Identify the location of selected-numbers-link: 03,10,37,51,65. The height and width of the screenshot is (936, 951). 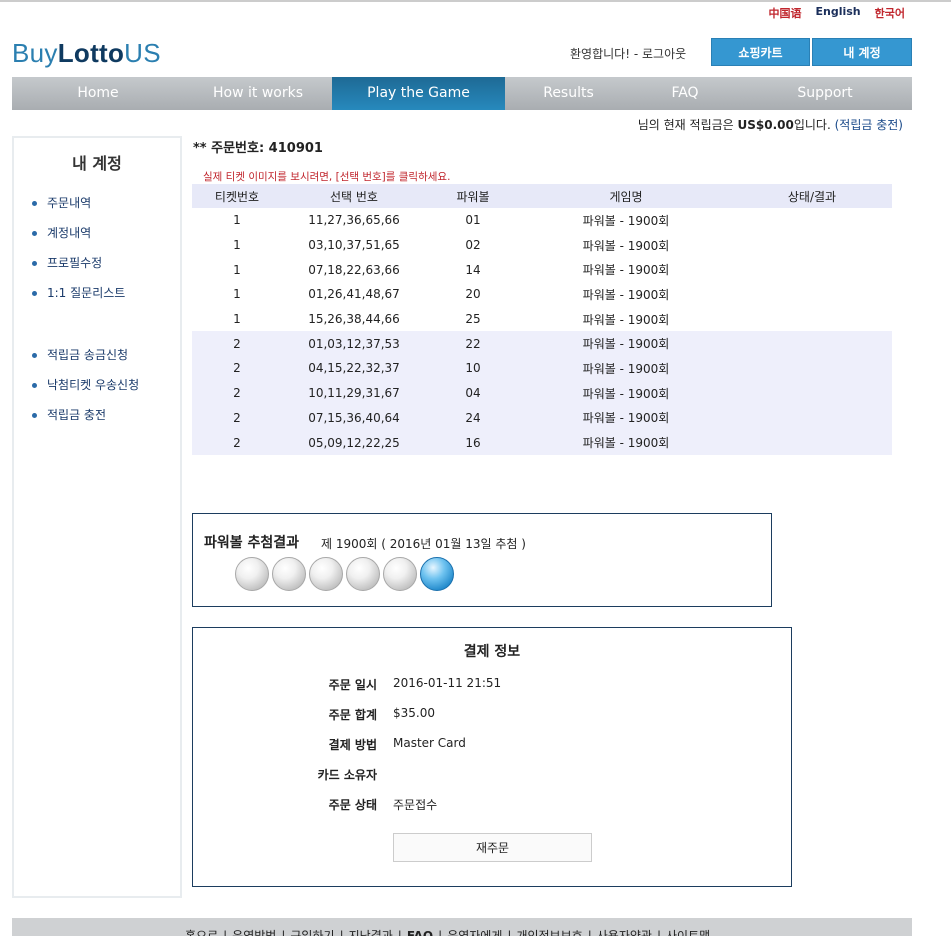
(354, 245).